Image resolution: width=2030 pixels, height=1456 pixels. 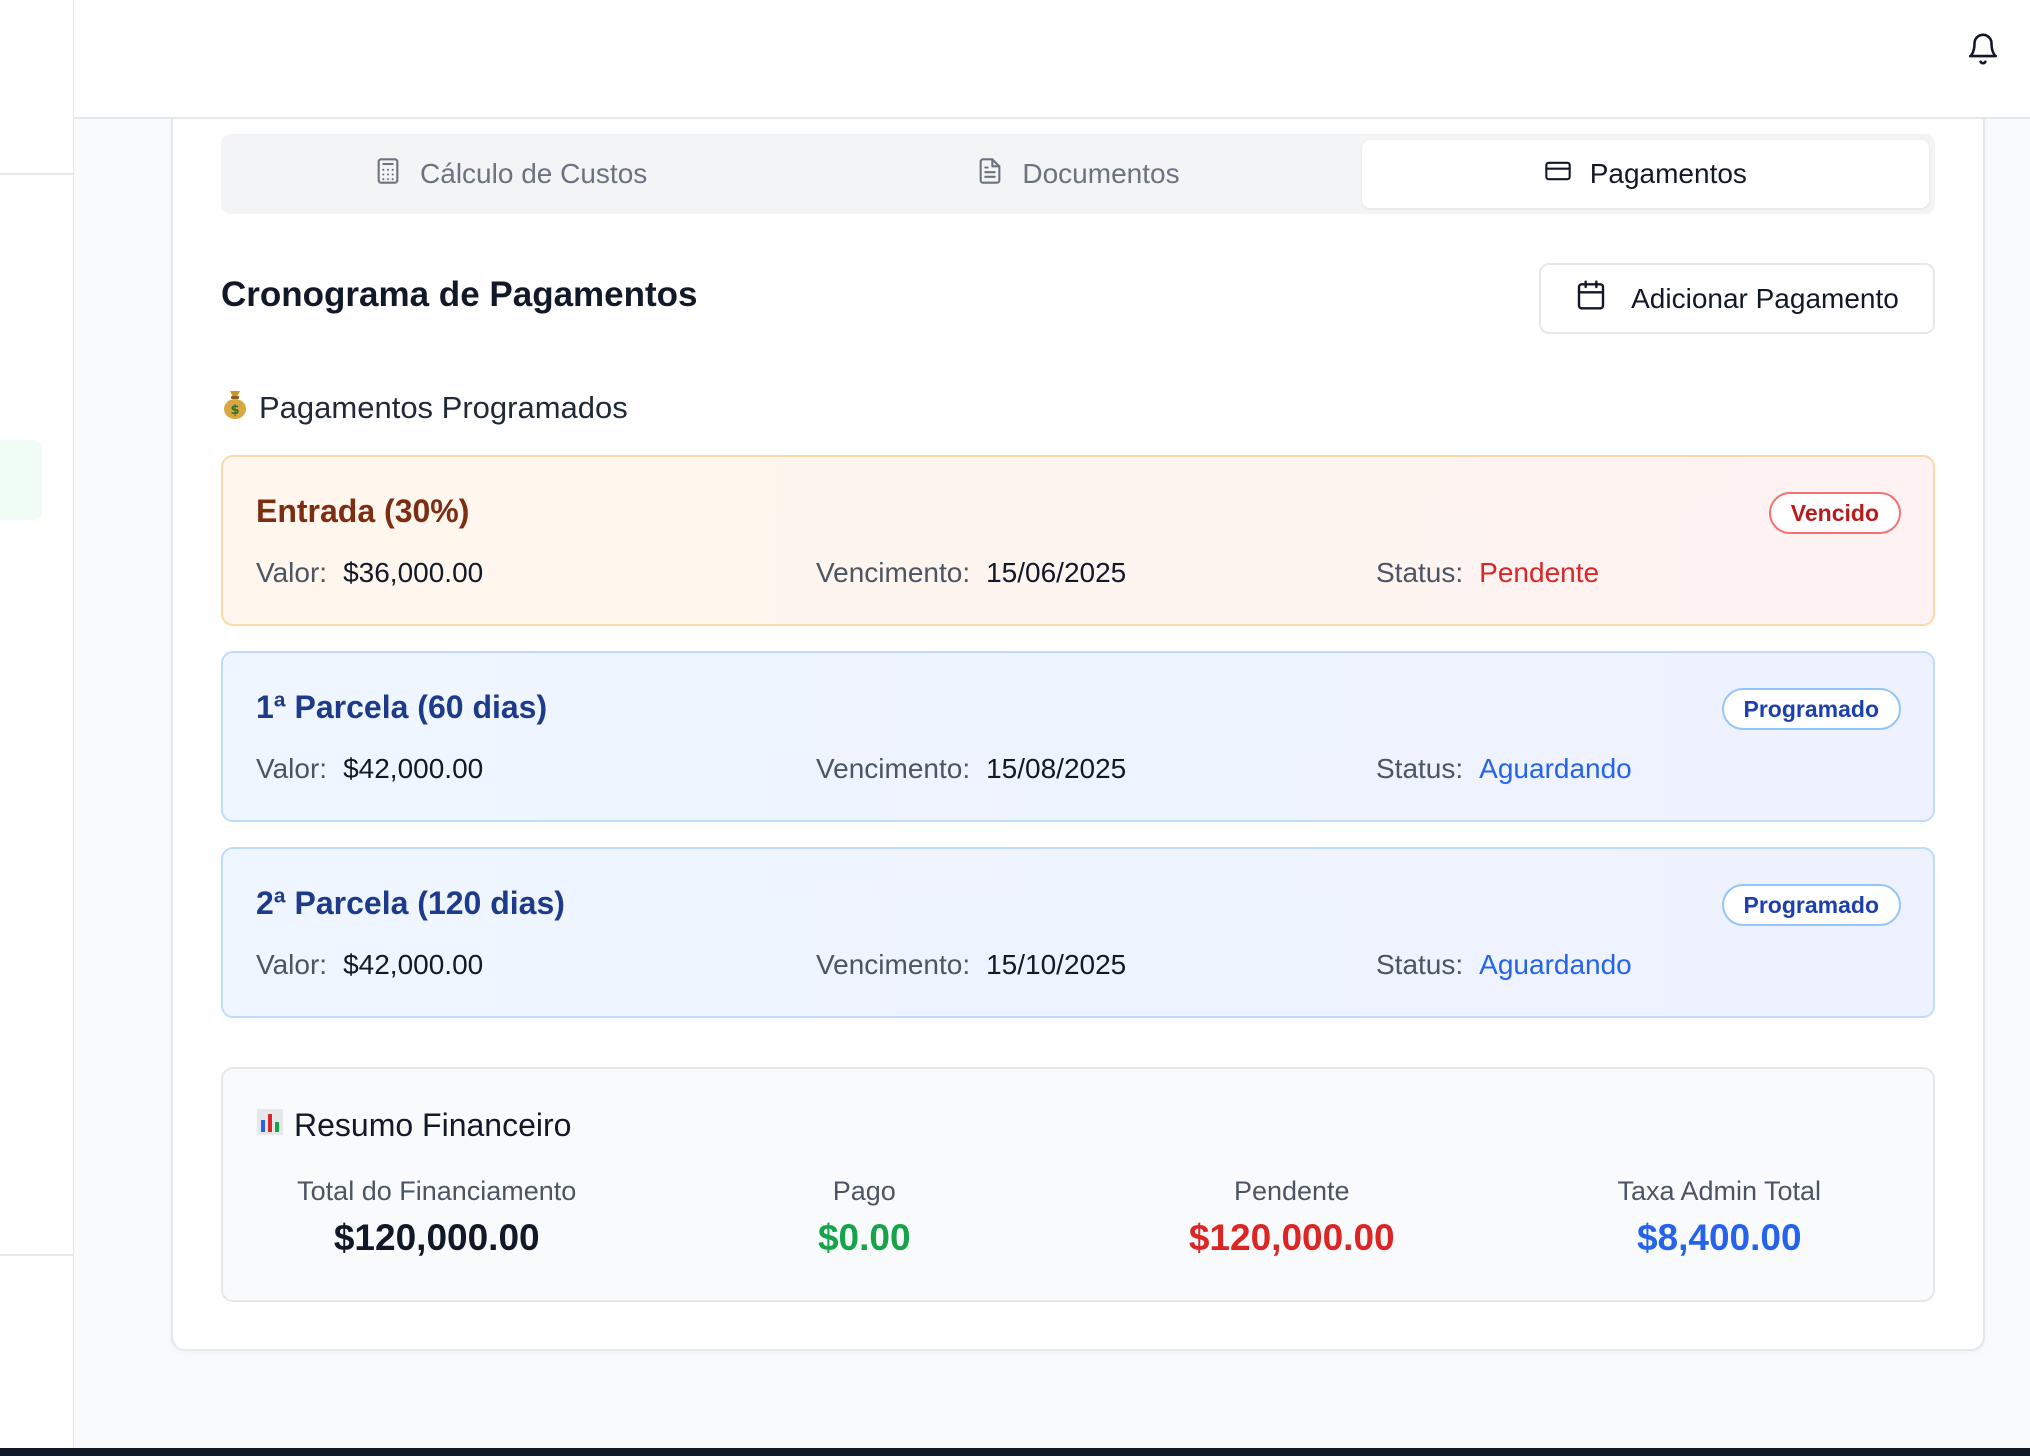 I want to click on top-bar, so click(x=1052, y=59).